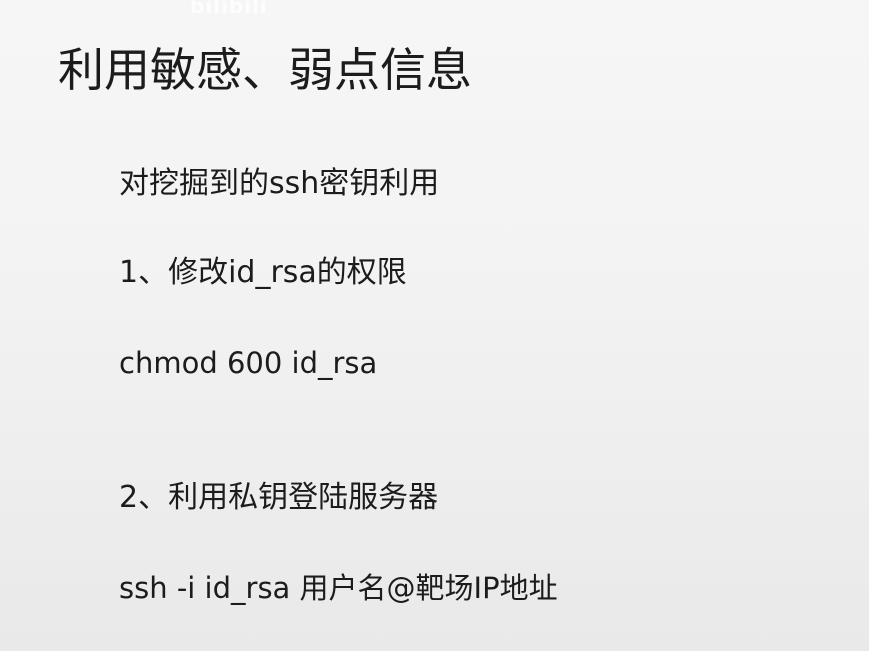  Describe the element at coordinates (229, 9) in the screenshot. I see `watermark-logo: bilibili` at that location.